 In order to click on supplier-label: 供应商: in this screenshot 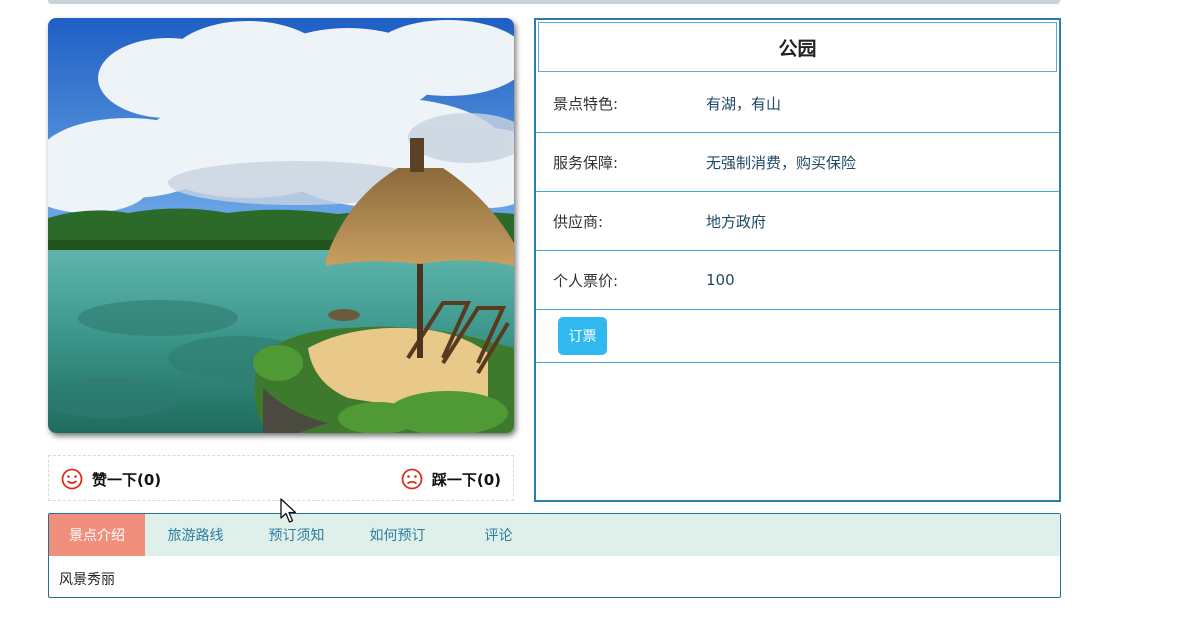, I will do `click(578, 221)`.